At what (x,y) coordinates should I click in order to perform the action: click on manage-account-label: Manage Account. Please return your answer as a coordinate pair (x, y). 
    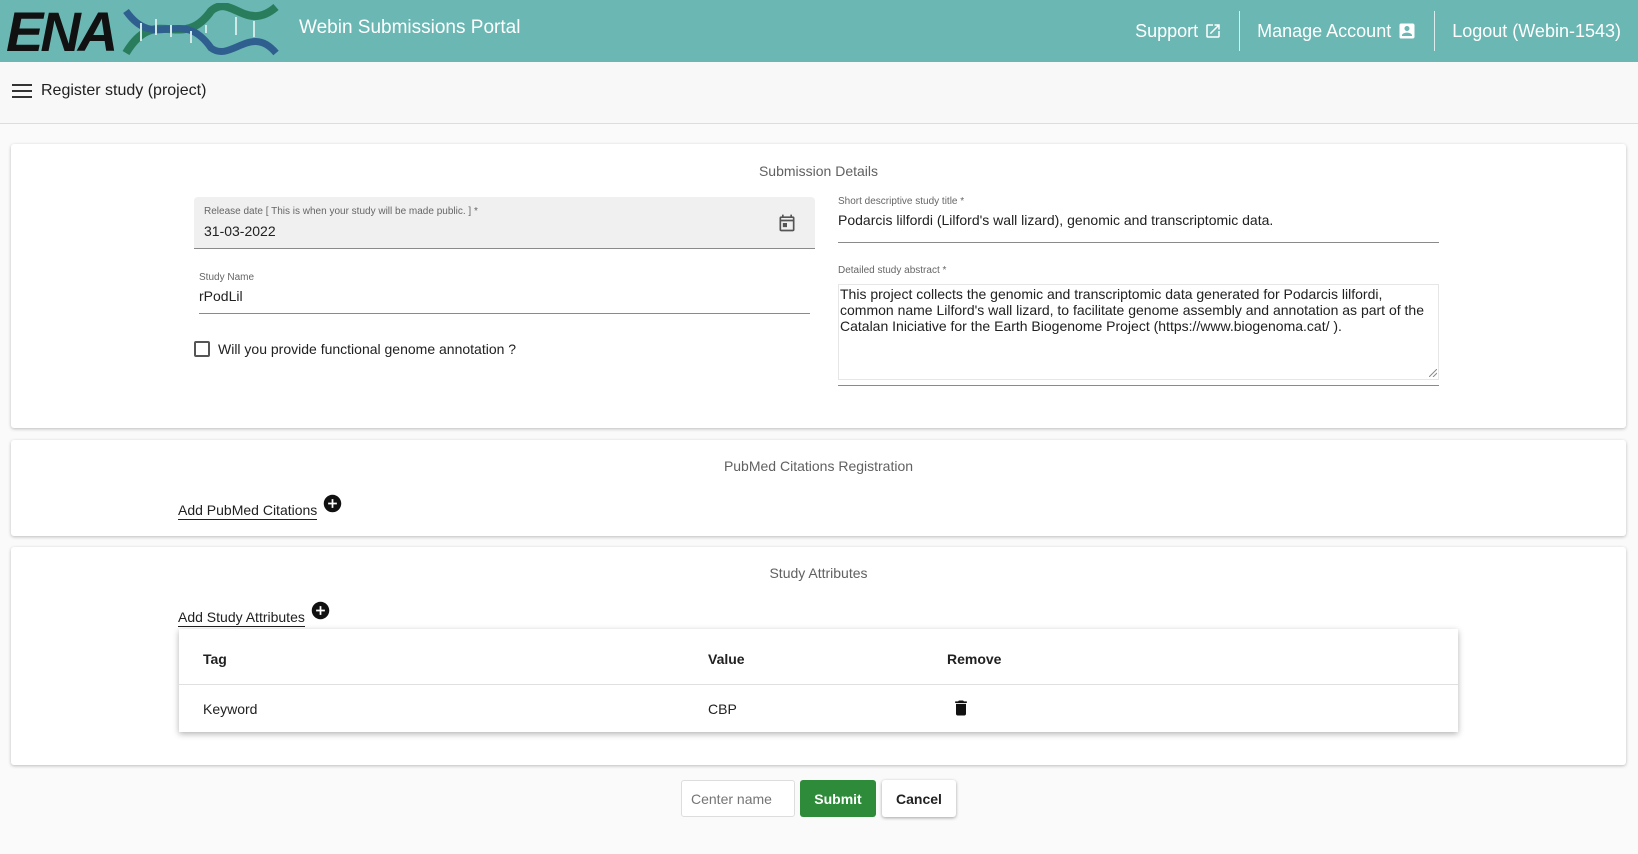
    Looking at the image, I should click on (1324, 30).